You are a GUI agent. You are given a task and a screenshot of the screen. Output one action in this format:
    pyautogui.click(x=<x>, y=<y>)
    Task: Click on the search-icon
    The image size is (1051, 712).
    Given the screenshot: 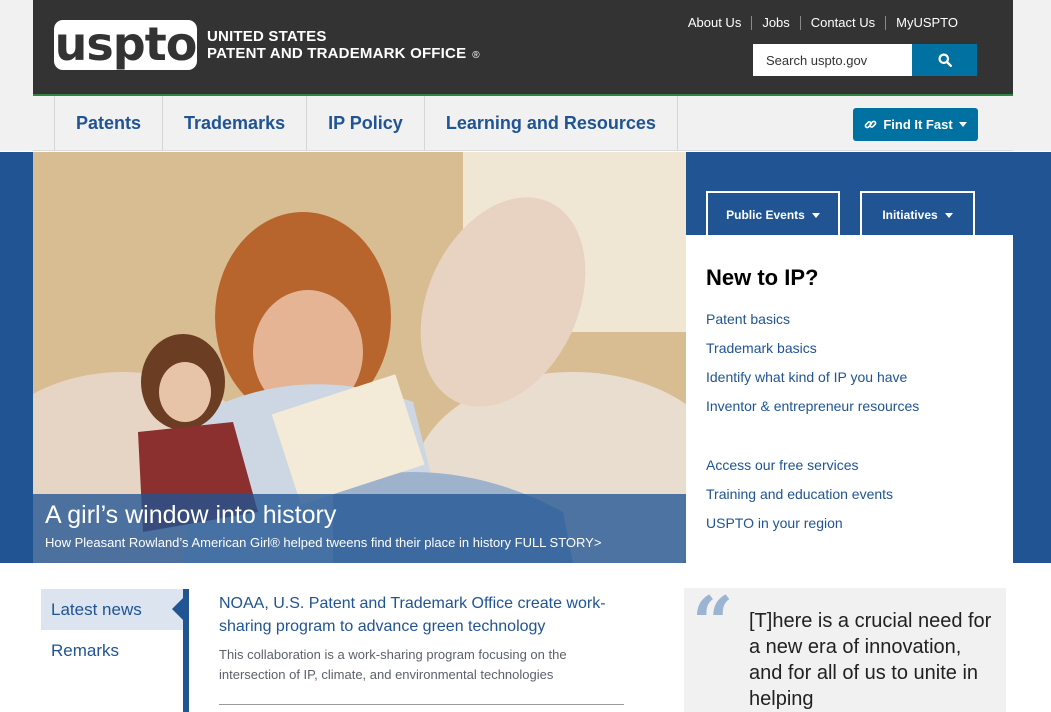 What is the action you would take?
    pyautogui.click(x=945, y=60)
    